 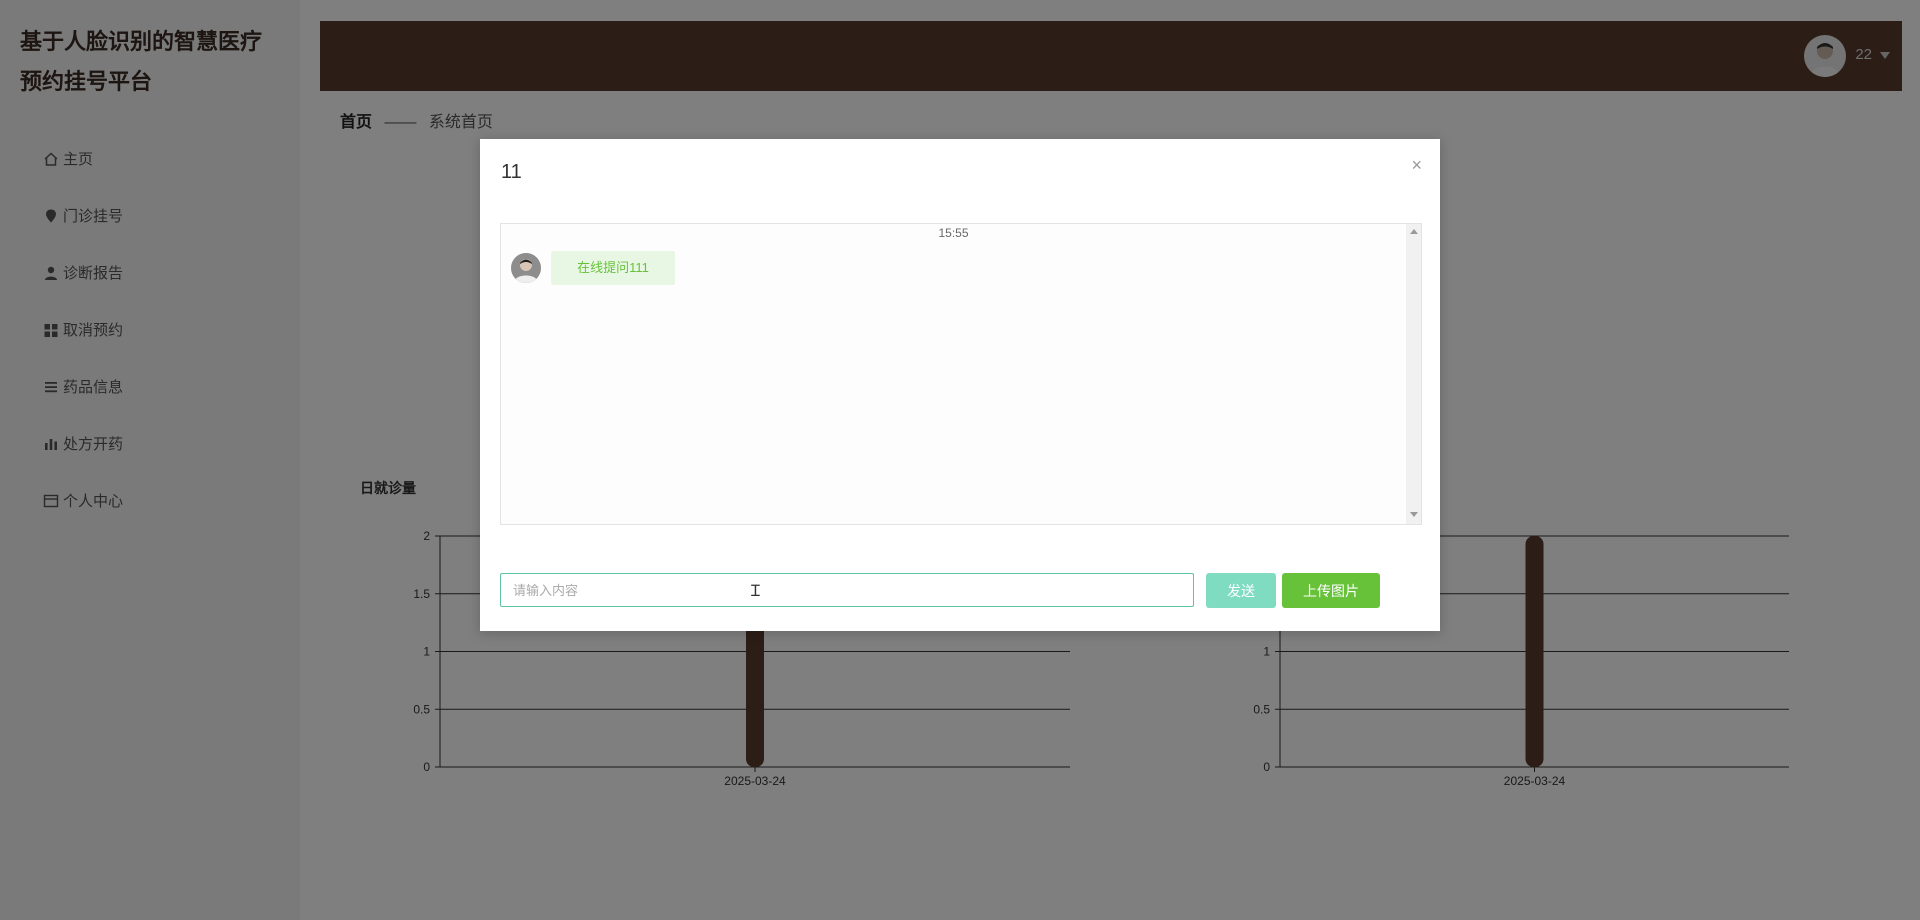 I want to click on send-button: 发送, so click(x=1241, y=590).